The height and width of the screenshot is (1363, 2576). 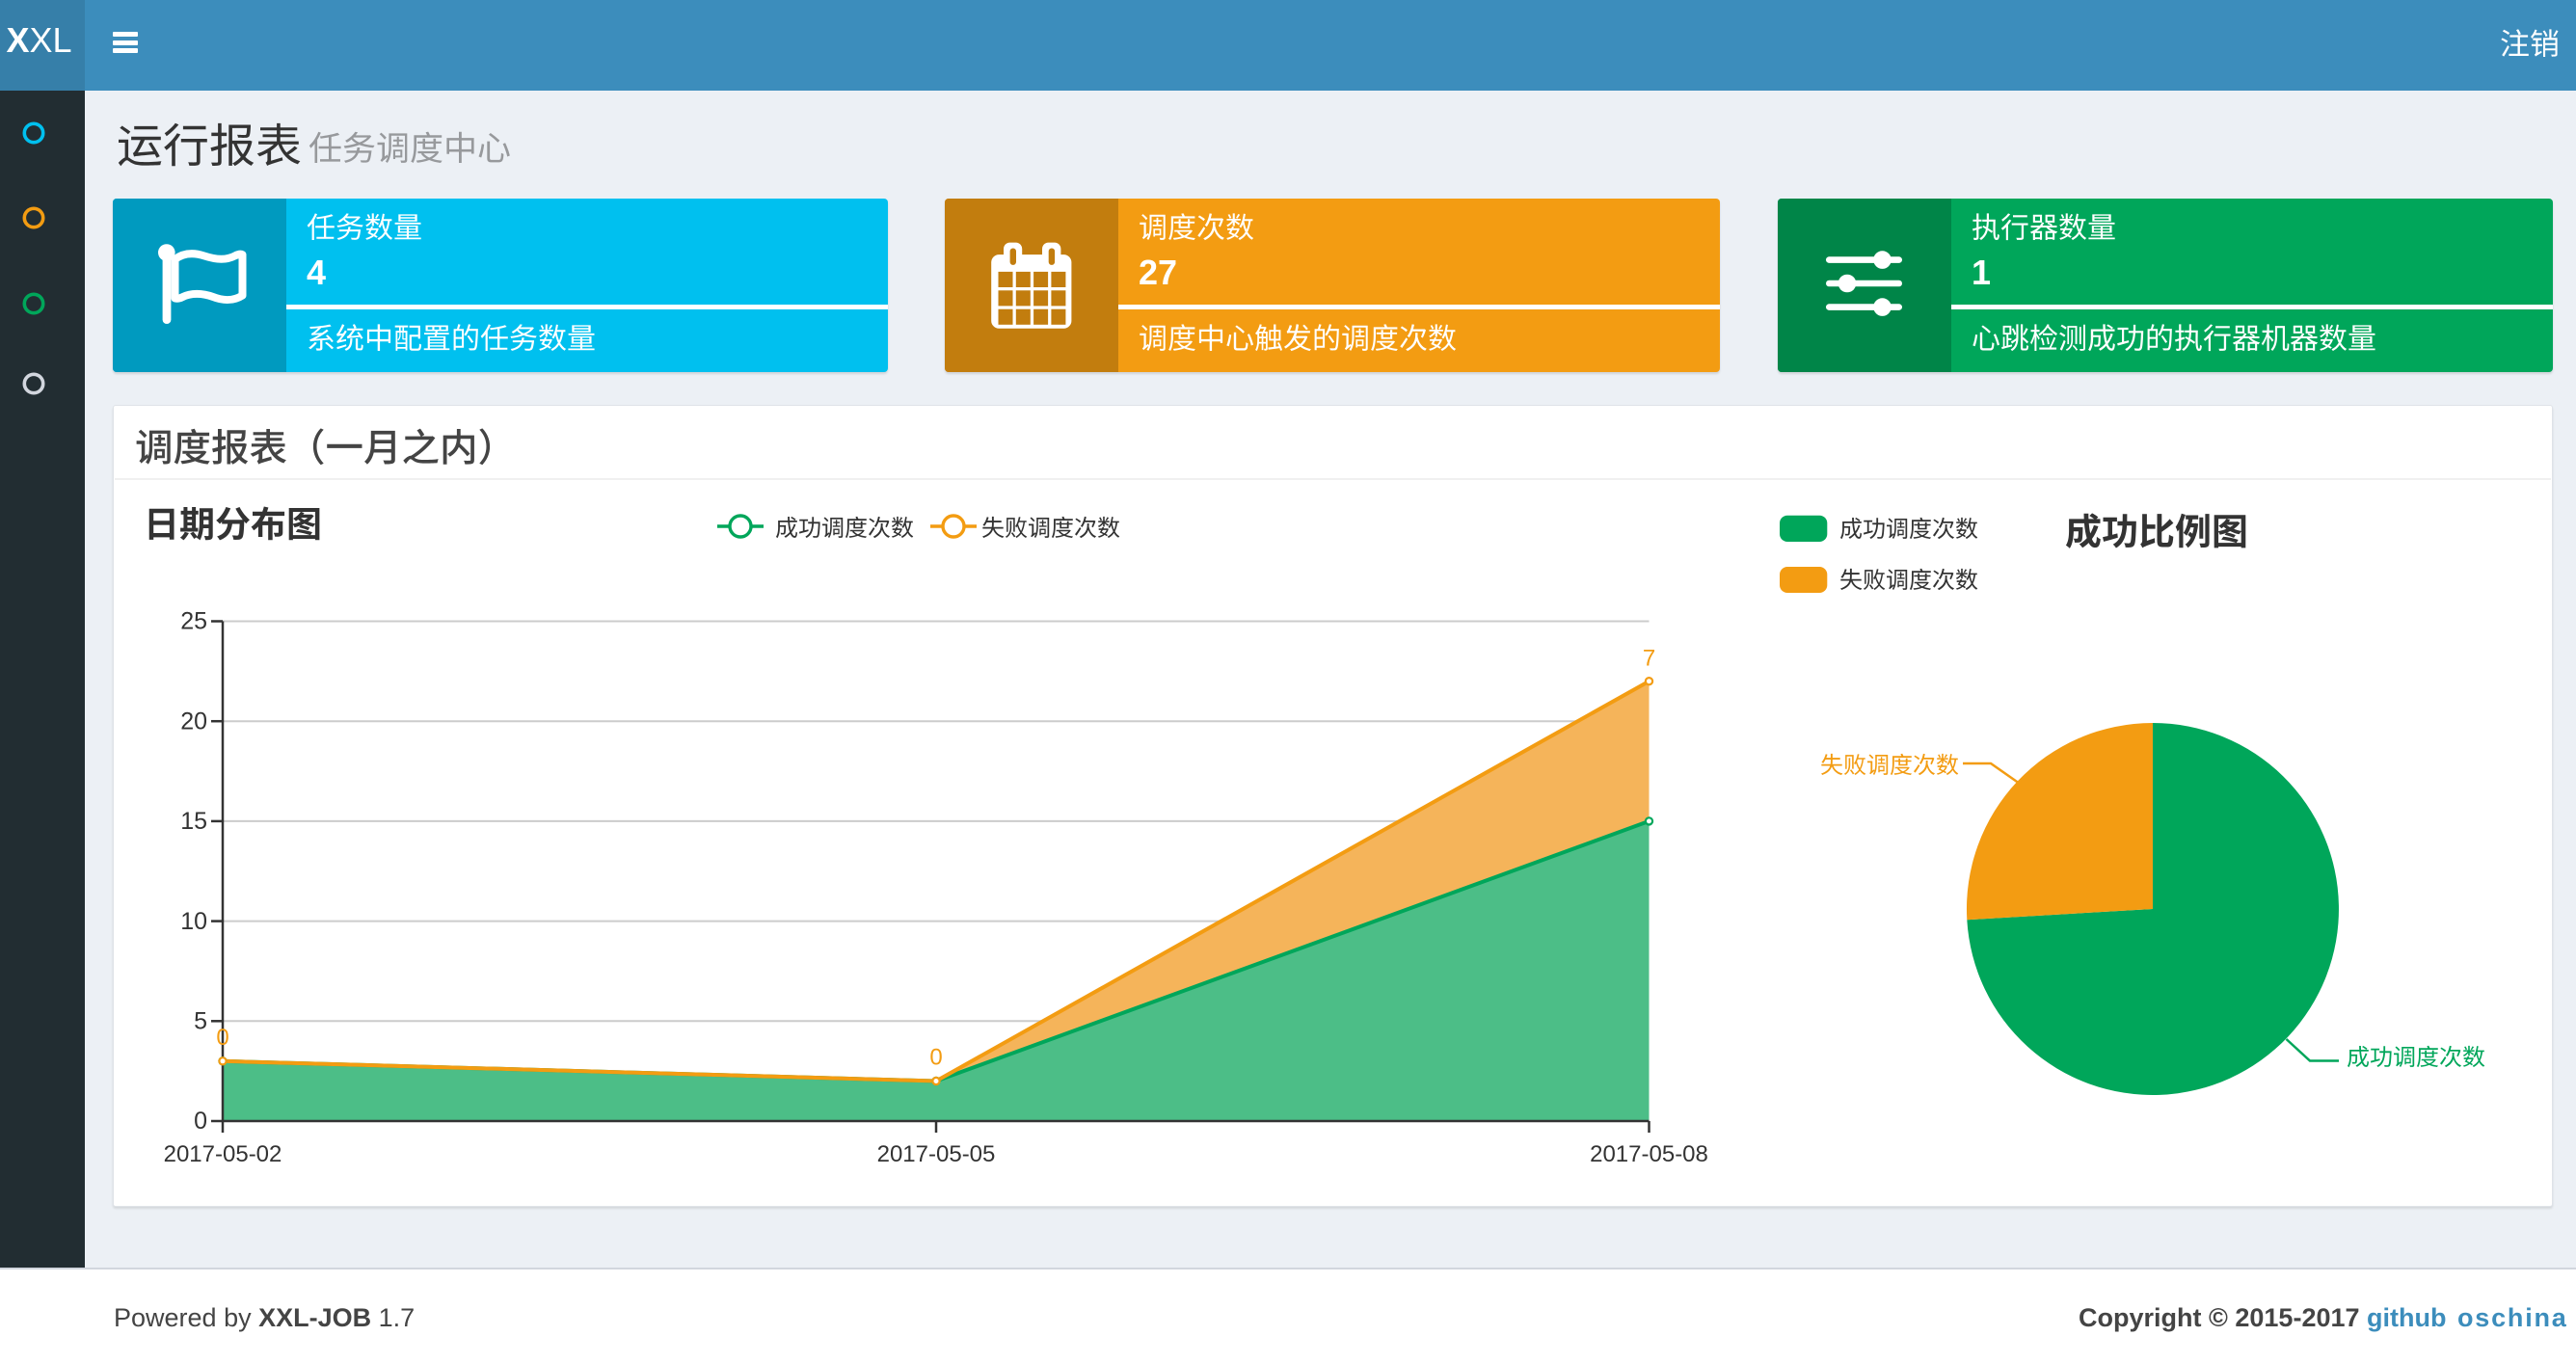 I want to click on svg-text: 20, so click(x=193, y=721).